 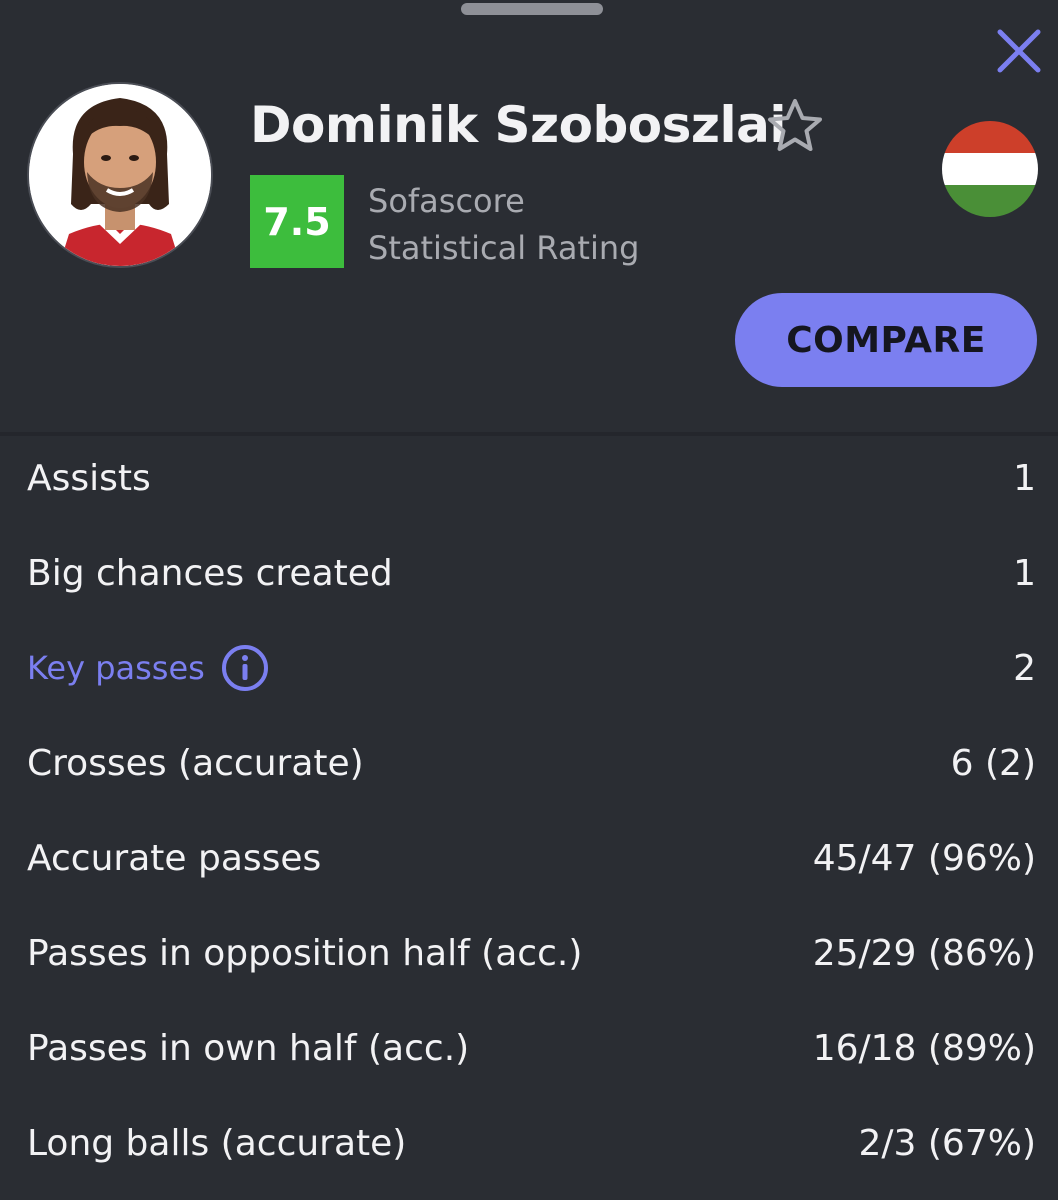 I want to click on stat-label: Crosses (accurate), so click(x=195, y=763).